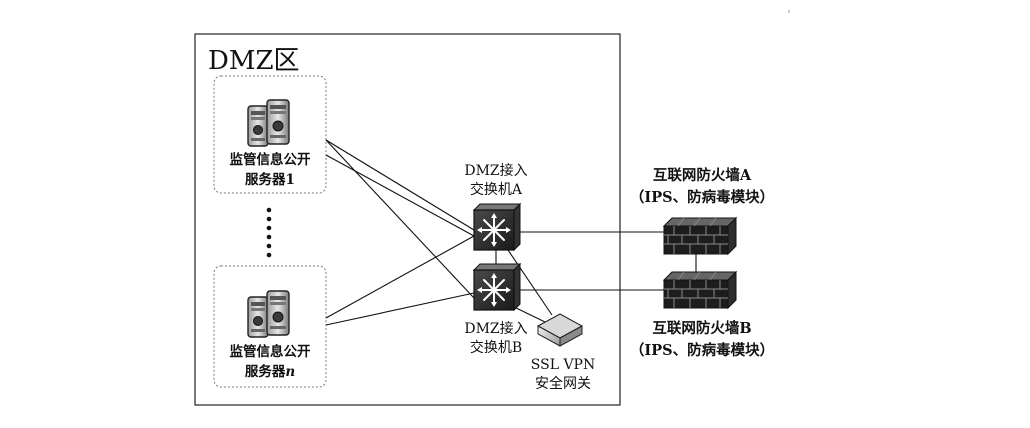 Image resolution: width=1030 pixels, height=428 pixels. Describe the element at coordinates (700, 236) in the screenshot. I see `firewallA-icon` at that location.